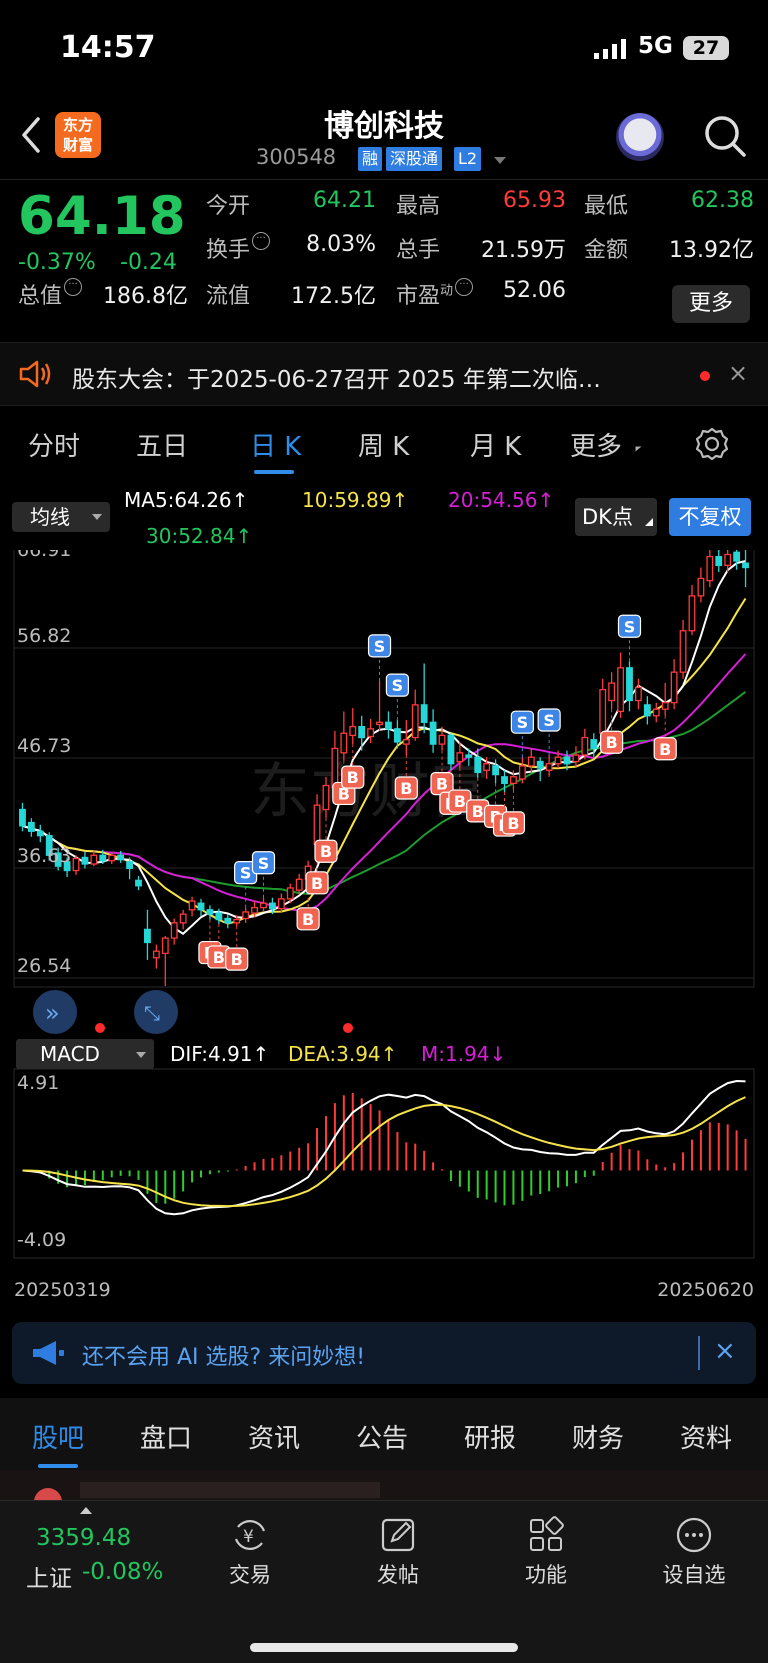 The width and height of the screenshot is (768, 1663). I want to click on pe-label-text: 市盈, so click(418, 296).